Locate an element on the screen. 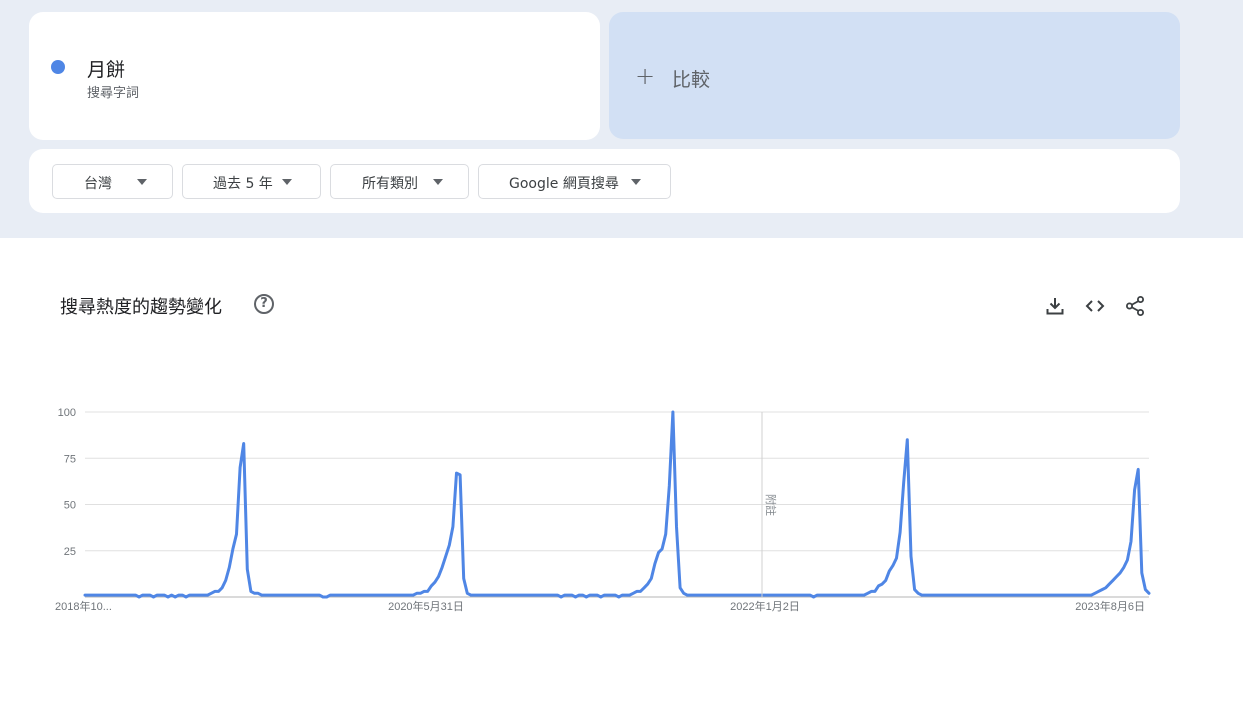 The width and height of the screenshot is (1243, 702). compare-button: + 比較 is located at coordinates (894, 75).